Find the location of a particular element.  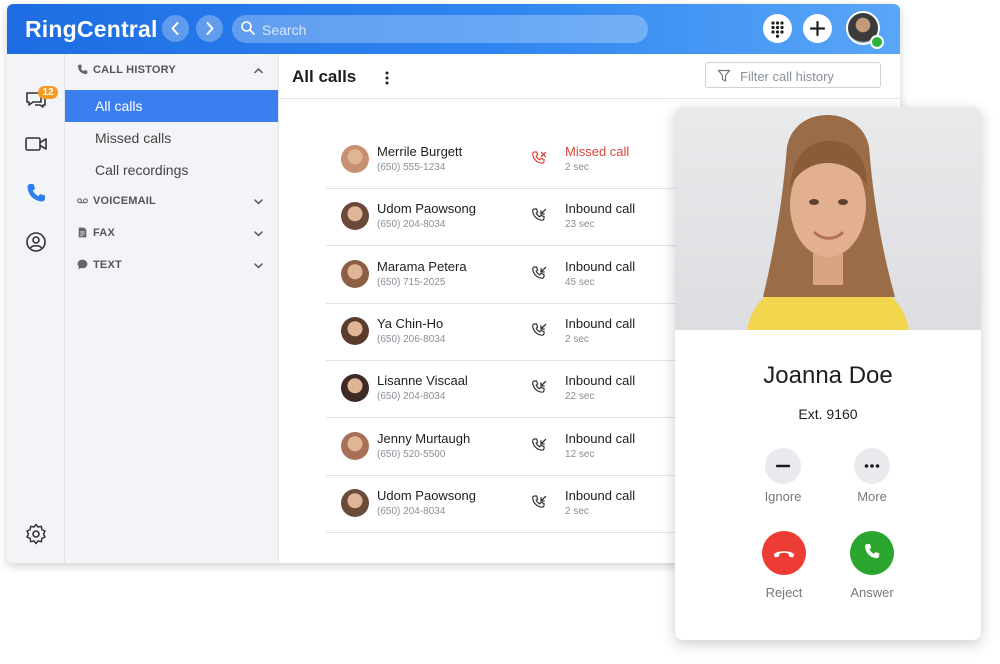

filter-icon is located at coordinates (724, 75).